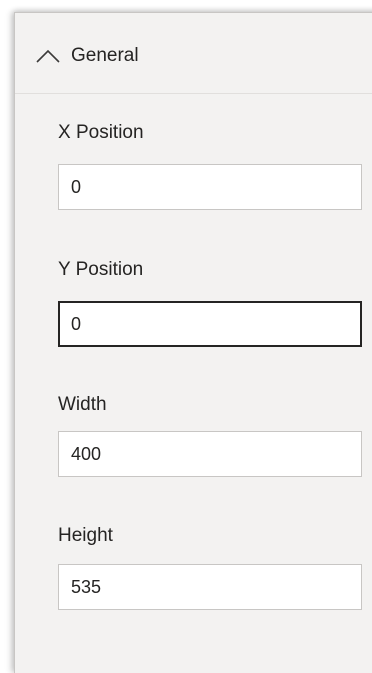 The height and width of the screenshot is (673, 372). I want to click on y-position-label: Y Position, so click(101, 269).